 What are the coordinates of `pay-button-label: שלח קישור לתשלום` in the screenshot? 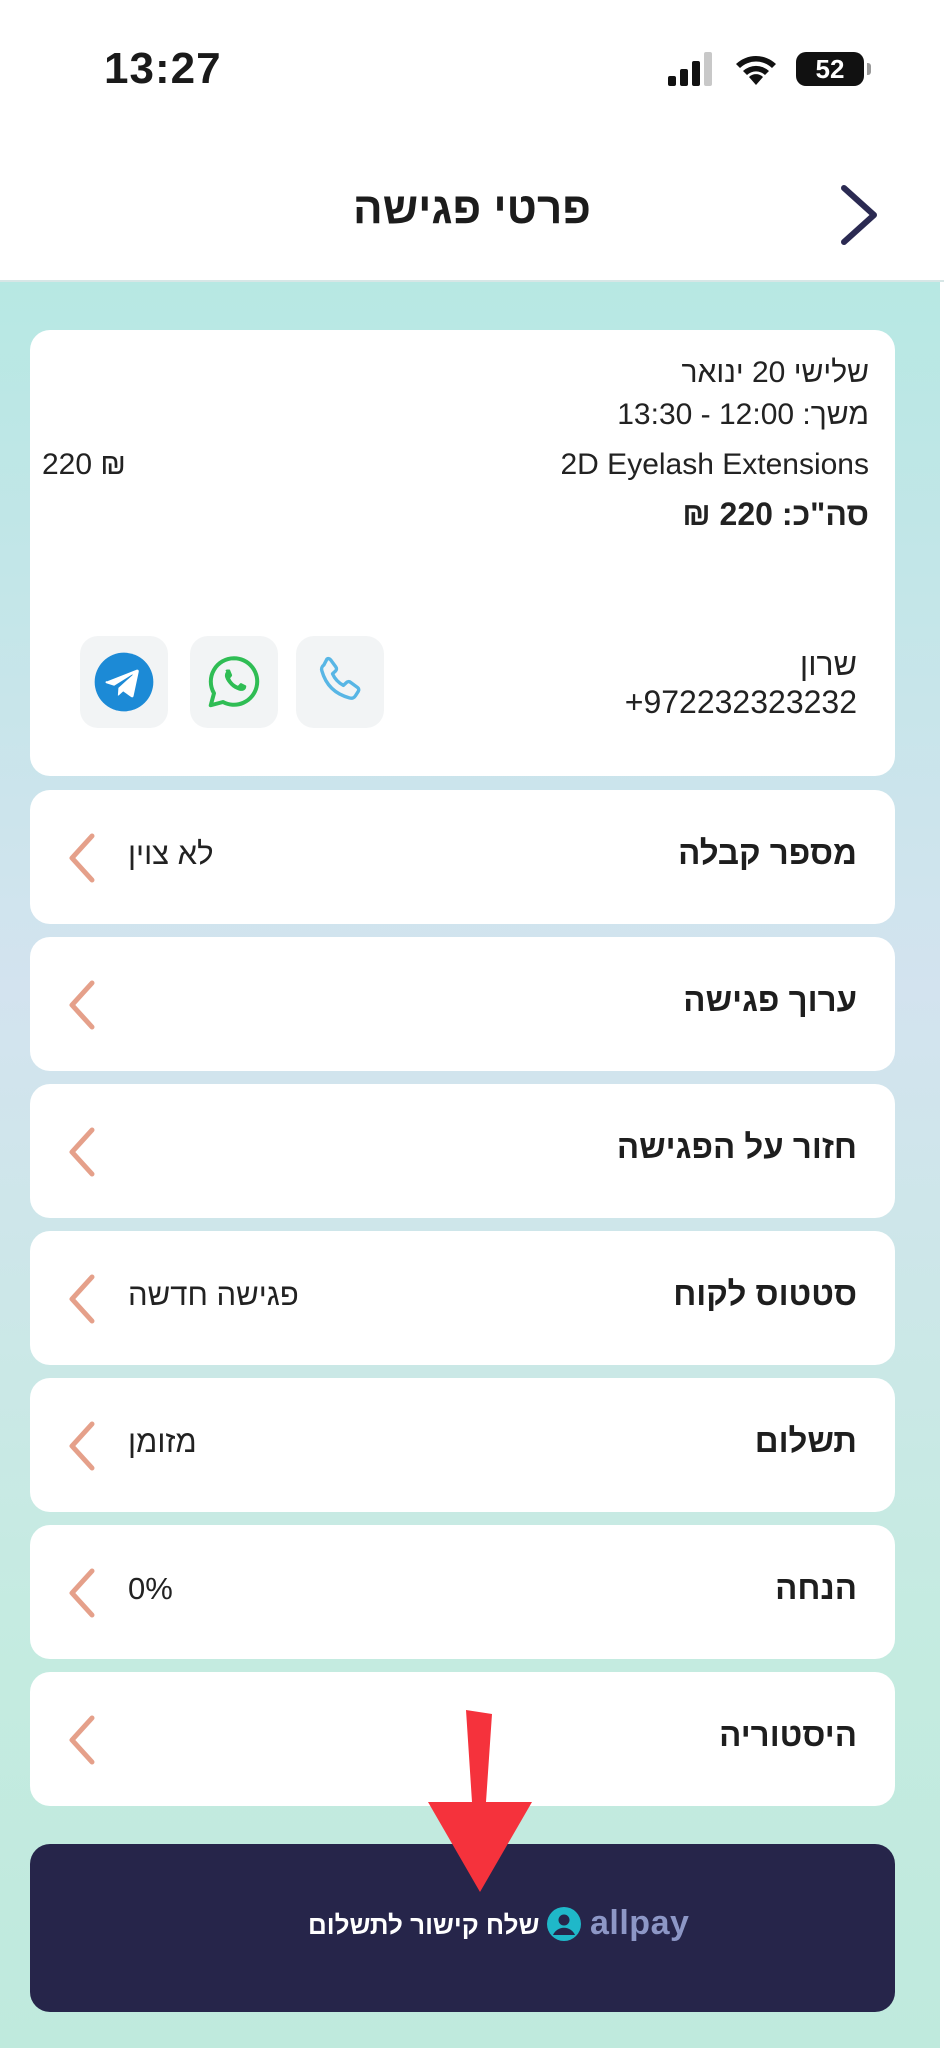 It's located at (424, 1925).